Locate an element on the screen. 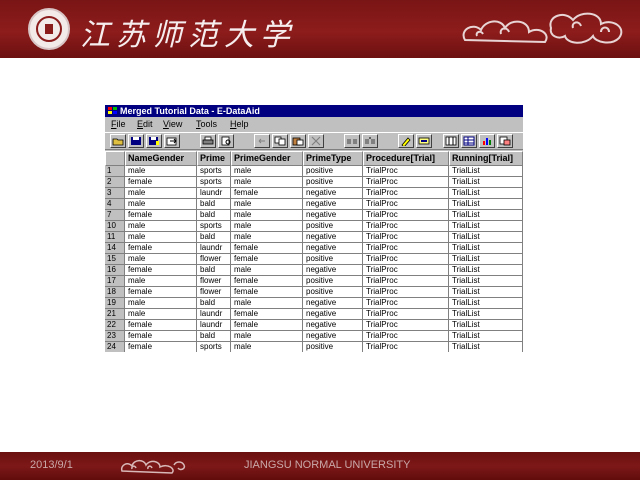 Image resolution: width=640 pixels, height=480 pixels. menu-view: View is located at coordinates (172, 124).